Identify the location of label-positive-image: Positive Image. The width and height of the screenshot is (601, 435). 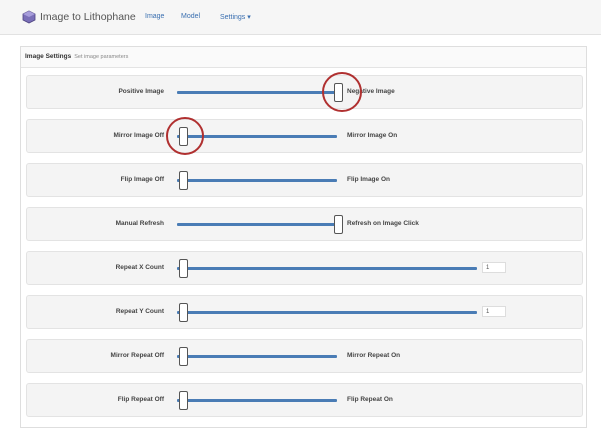
(141, 91).